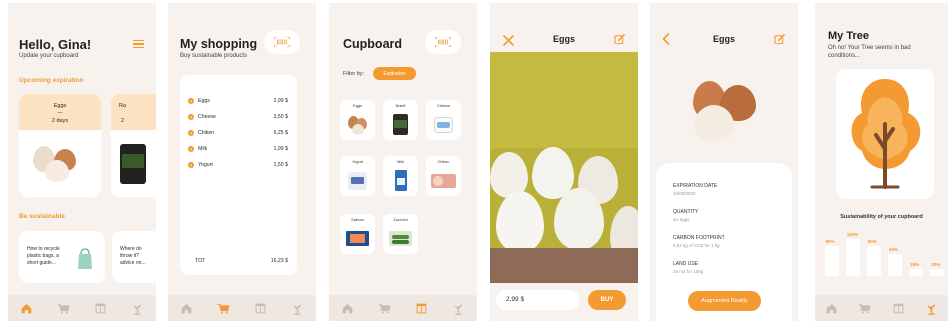 The width and height of the screenshot is (948, 321). Describe the element at coordinates (280, 165) in the screenshot. I see `item-price: 1,50 $` at that location.